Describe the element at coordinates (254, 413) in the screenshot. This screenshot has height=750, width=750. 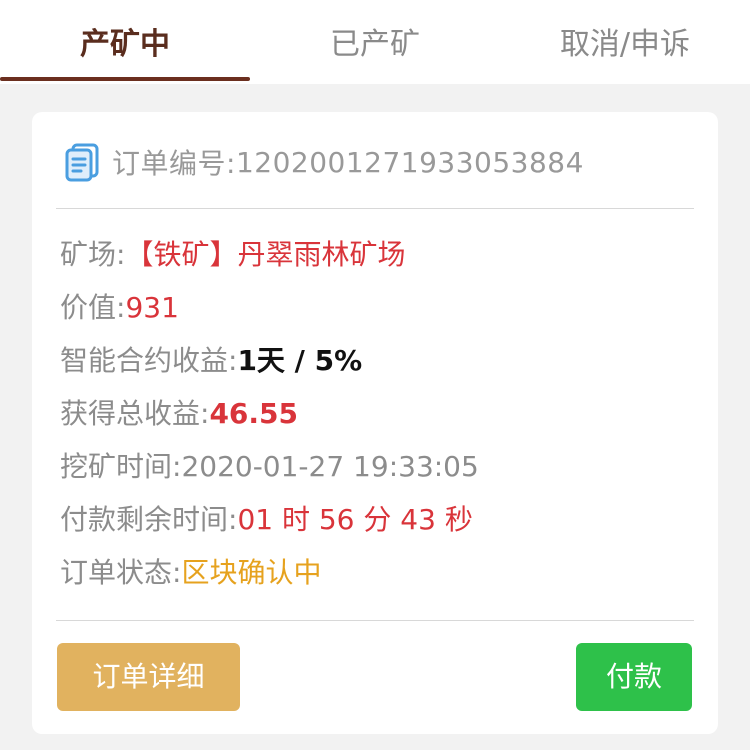
I see `total-income-value: 46.55` at that location.